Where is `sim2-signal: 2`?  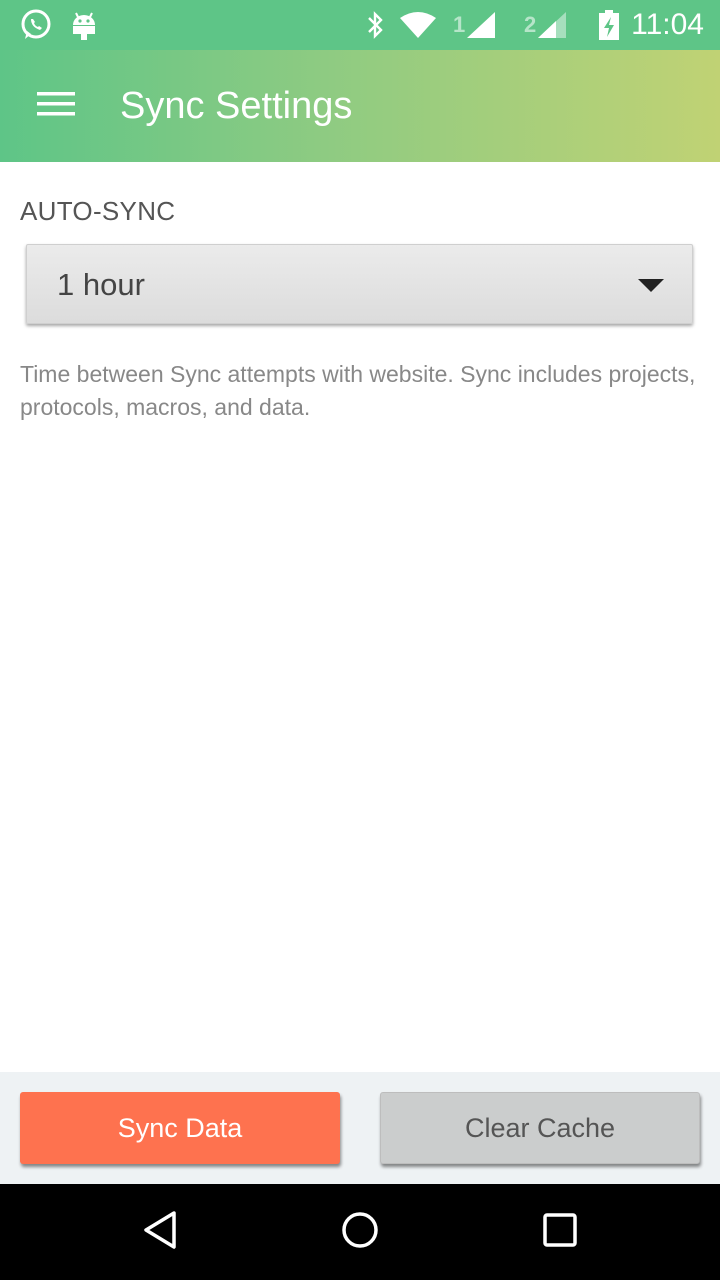
sim2-signal: 2 is located at coordinates (546, 25).